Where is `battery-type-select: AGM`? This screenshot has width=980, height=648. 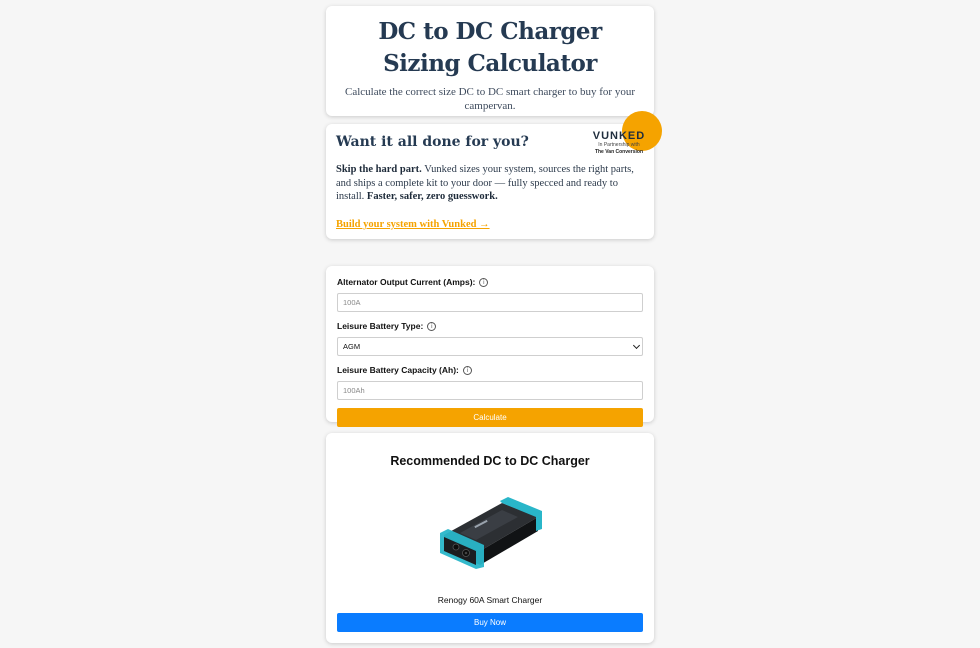 battery-type-select: AGM is located at coordinates (490, 346).